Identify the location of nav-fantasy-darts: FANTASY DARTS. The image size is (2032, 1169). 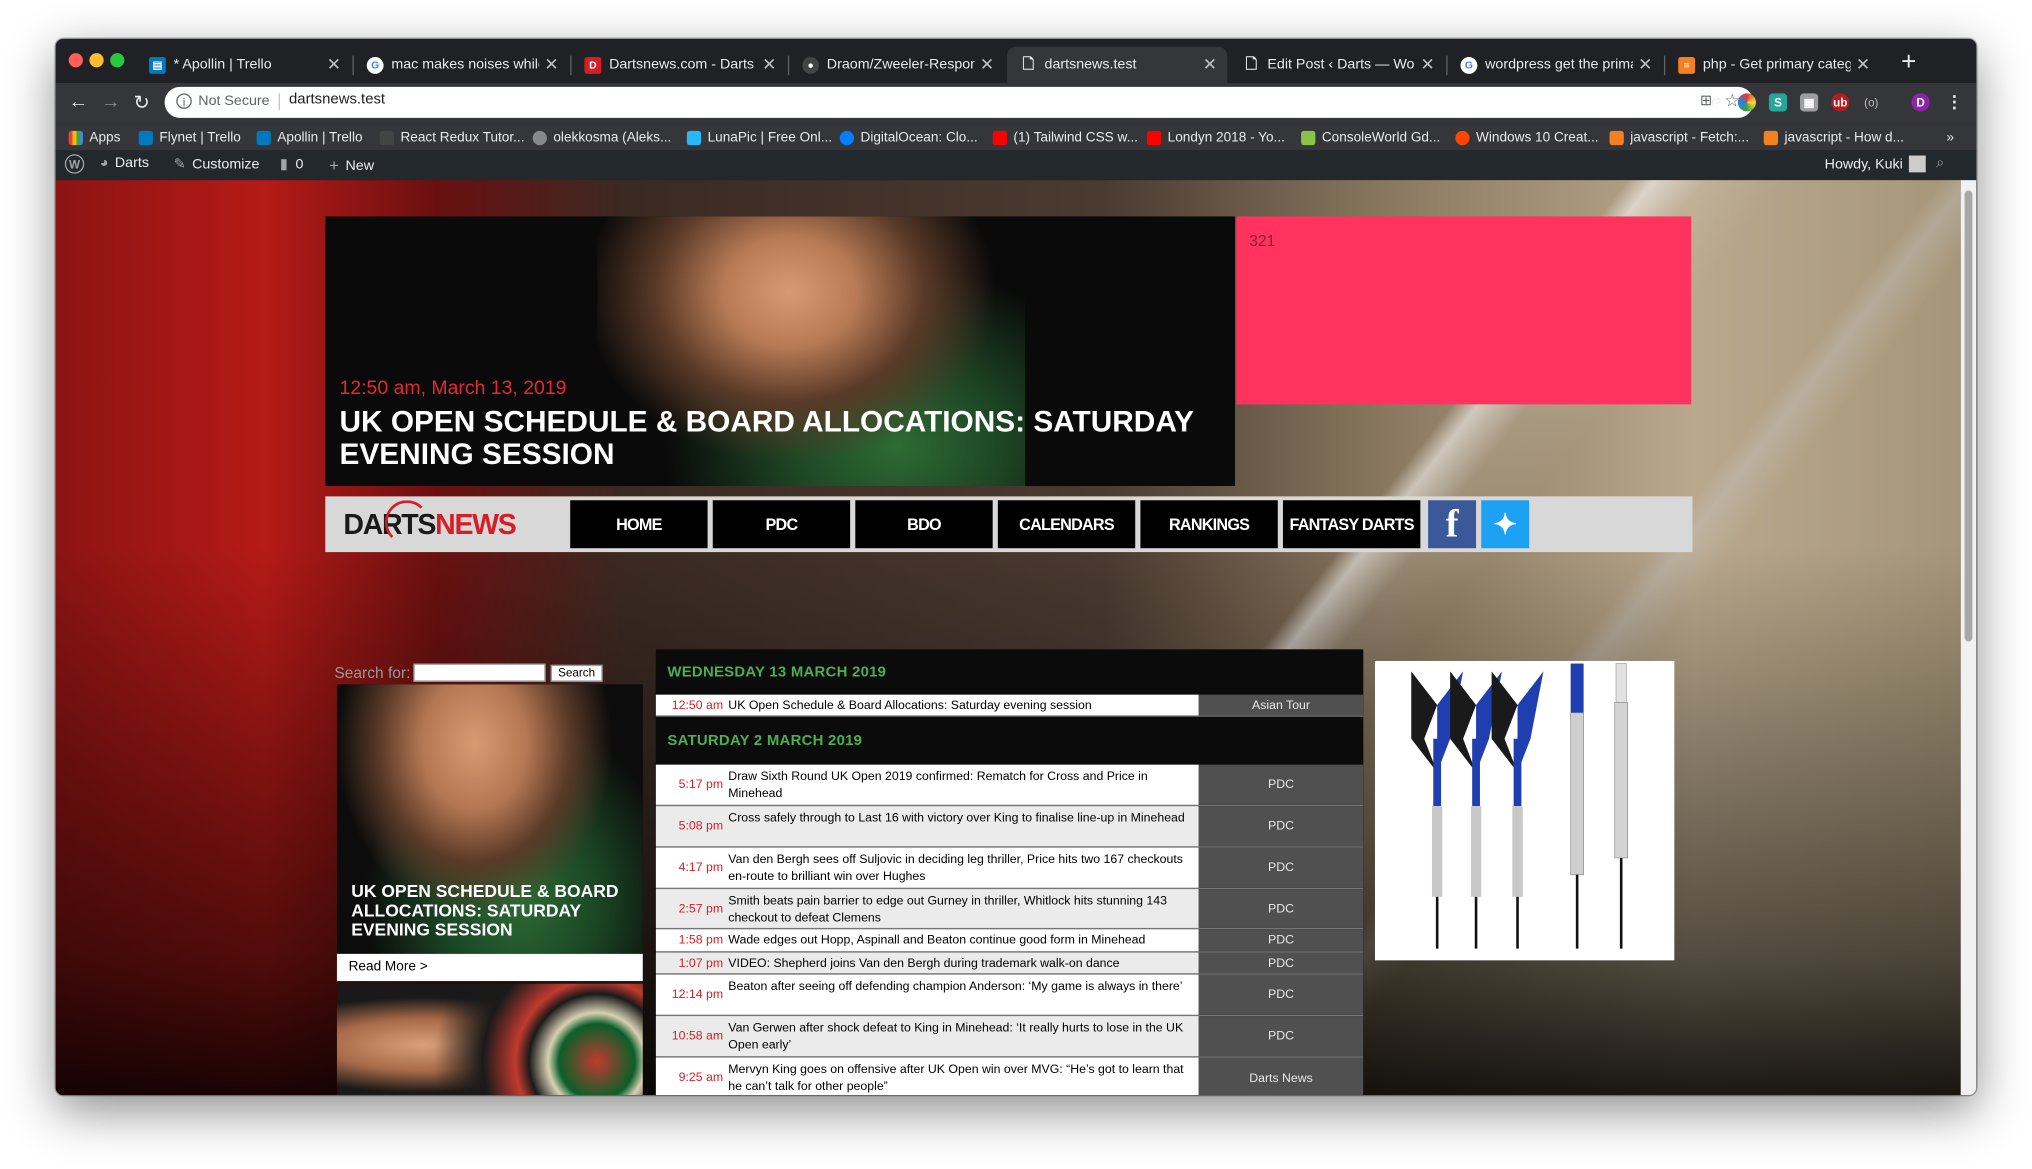
(1351, 524).